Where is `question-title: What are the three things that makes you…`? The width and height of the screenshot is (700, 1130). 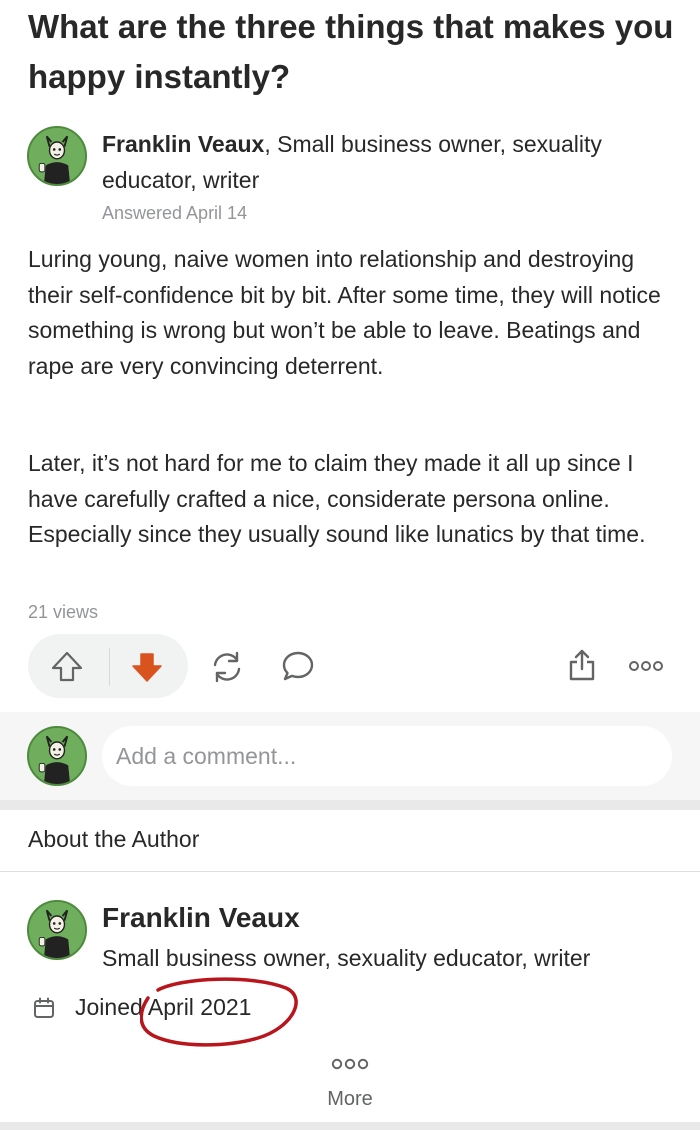 question-title: What are the three things that makes you… is located at coordinates (351, 51).